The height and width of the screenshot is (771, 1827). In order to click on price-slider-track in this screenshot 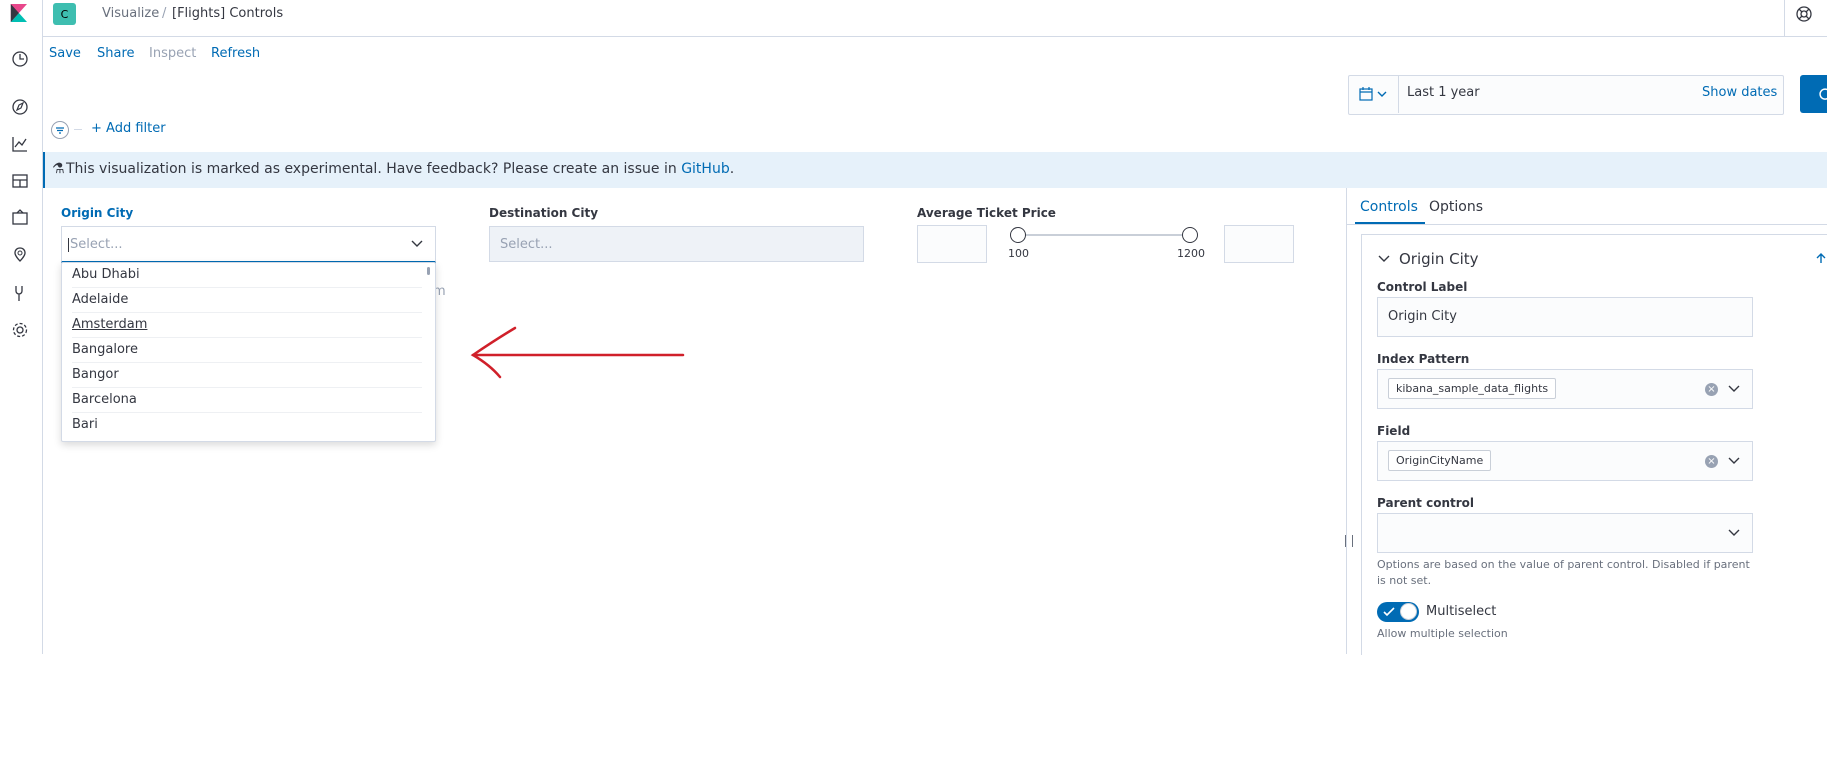, I will do `click(1103, 235)`.